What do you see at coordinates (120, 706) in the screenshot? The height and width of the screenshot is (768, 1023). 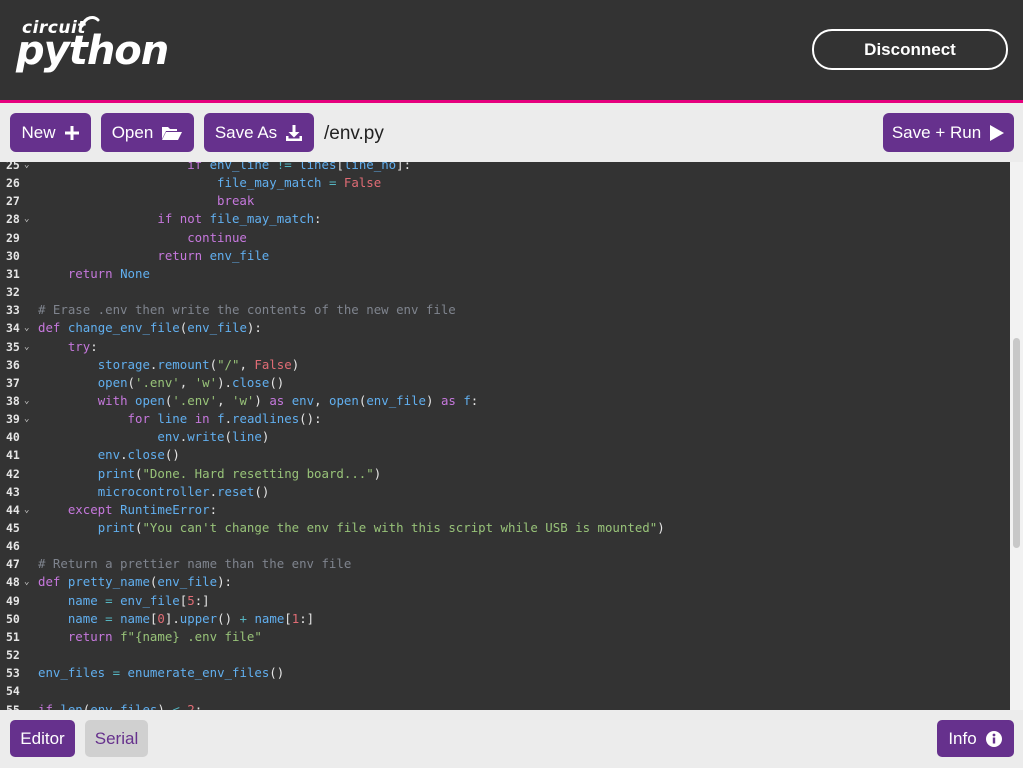 I see `code-text: if len(env_files) < 2:` at bounding box center [120, 706].